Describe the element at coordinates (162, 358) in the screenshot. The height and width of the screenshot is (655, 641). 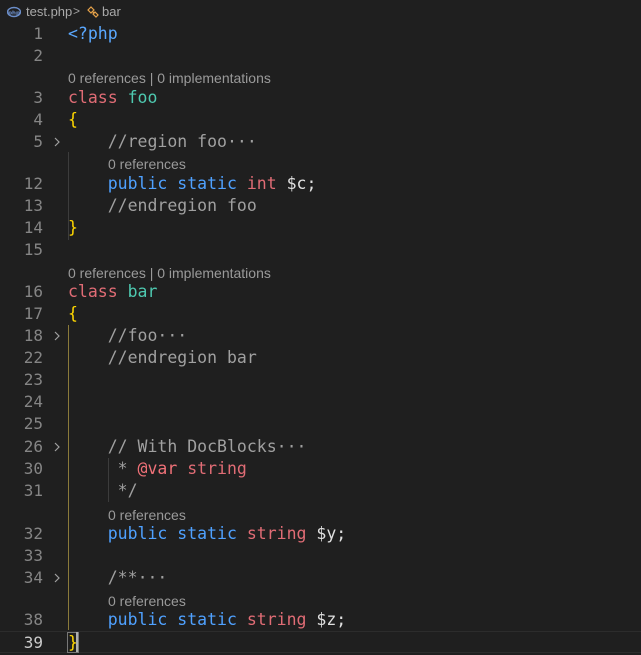
I see `code-text: //endregion bar` at that location.